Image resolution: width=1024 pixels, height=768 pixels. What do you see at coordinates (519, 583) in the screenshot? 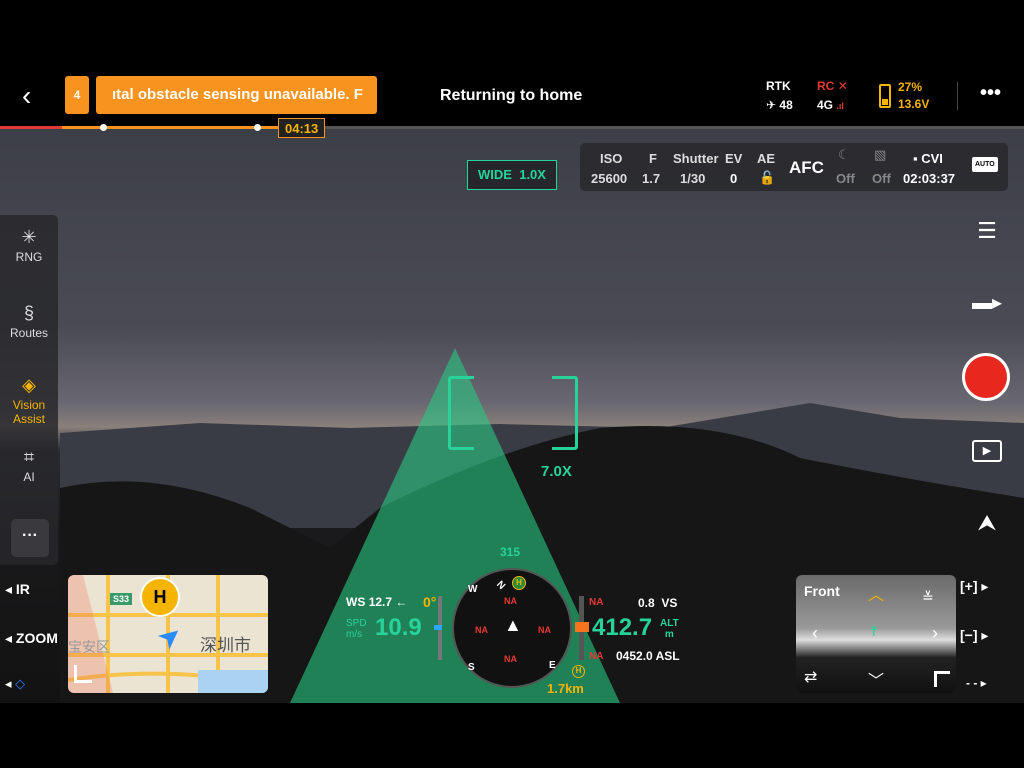
I see `home-icon: H` at bounding box center [519, 583].